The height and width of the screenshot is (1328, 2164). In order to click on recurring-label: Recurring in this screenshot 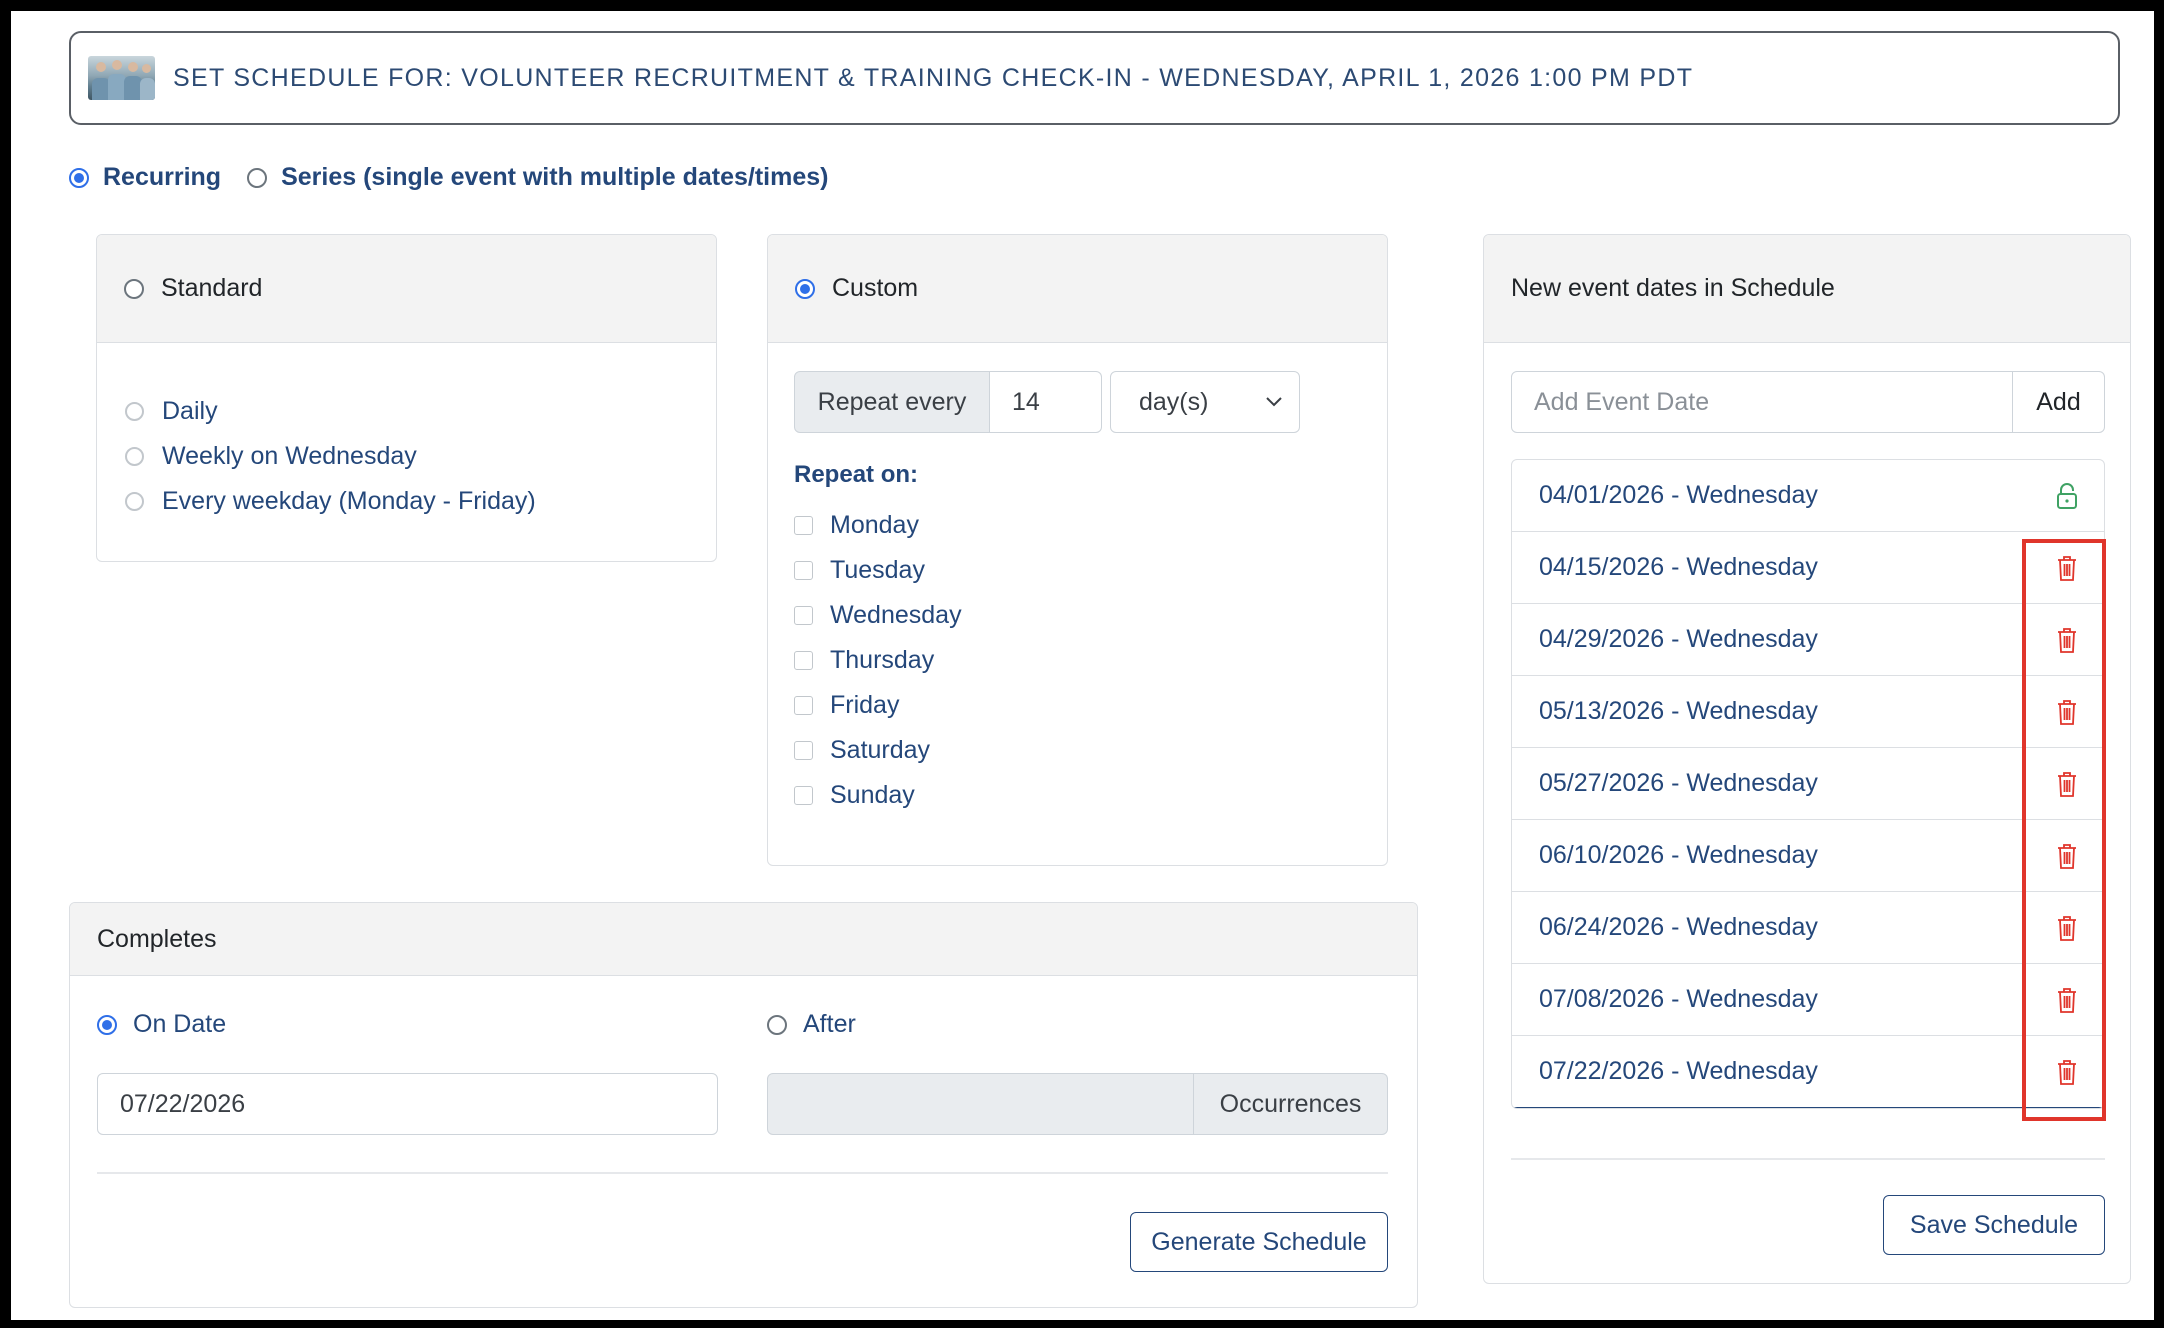, I will do `click(162, 177)`.